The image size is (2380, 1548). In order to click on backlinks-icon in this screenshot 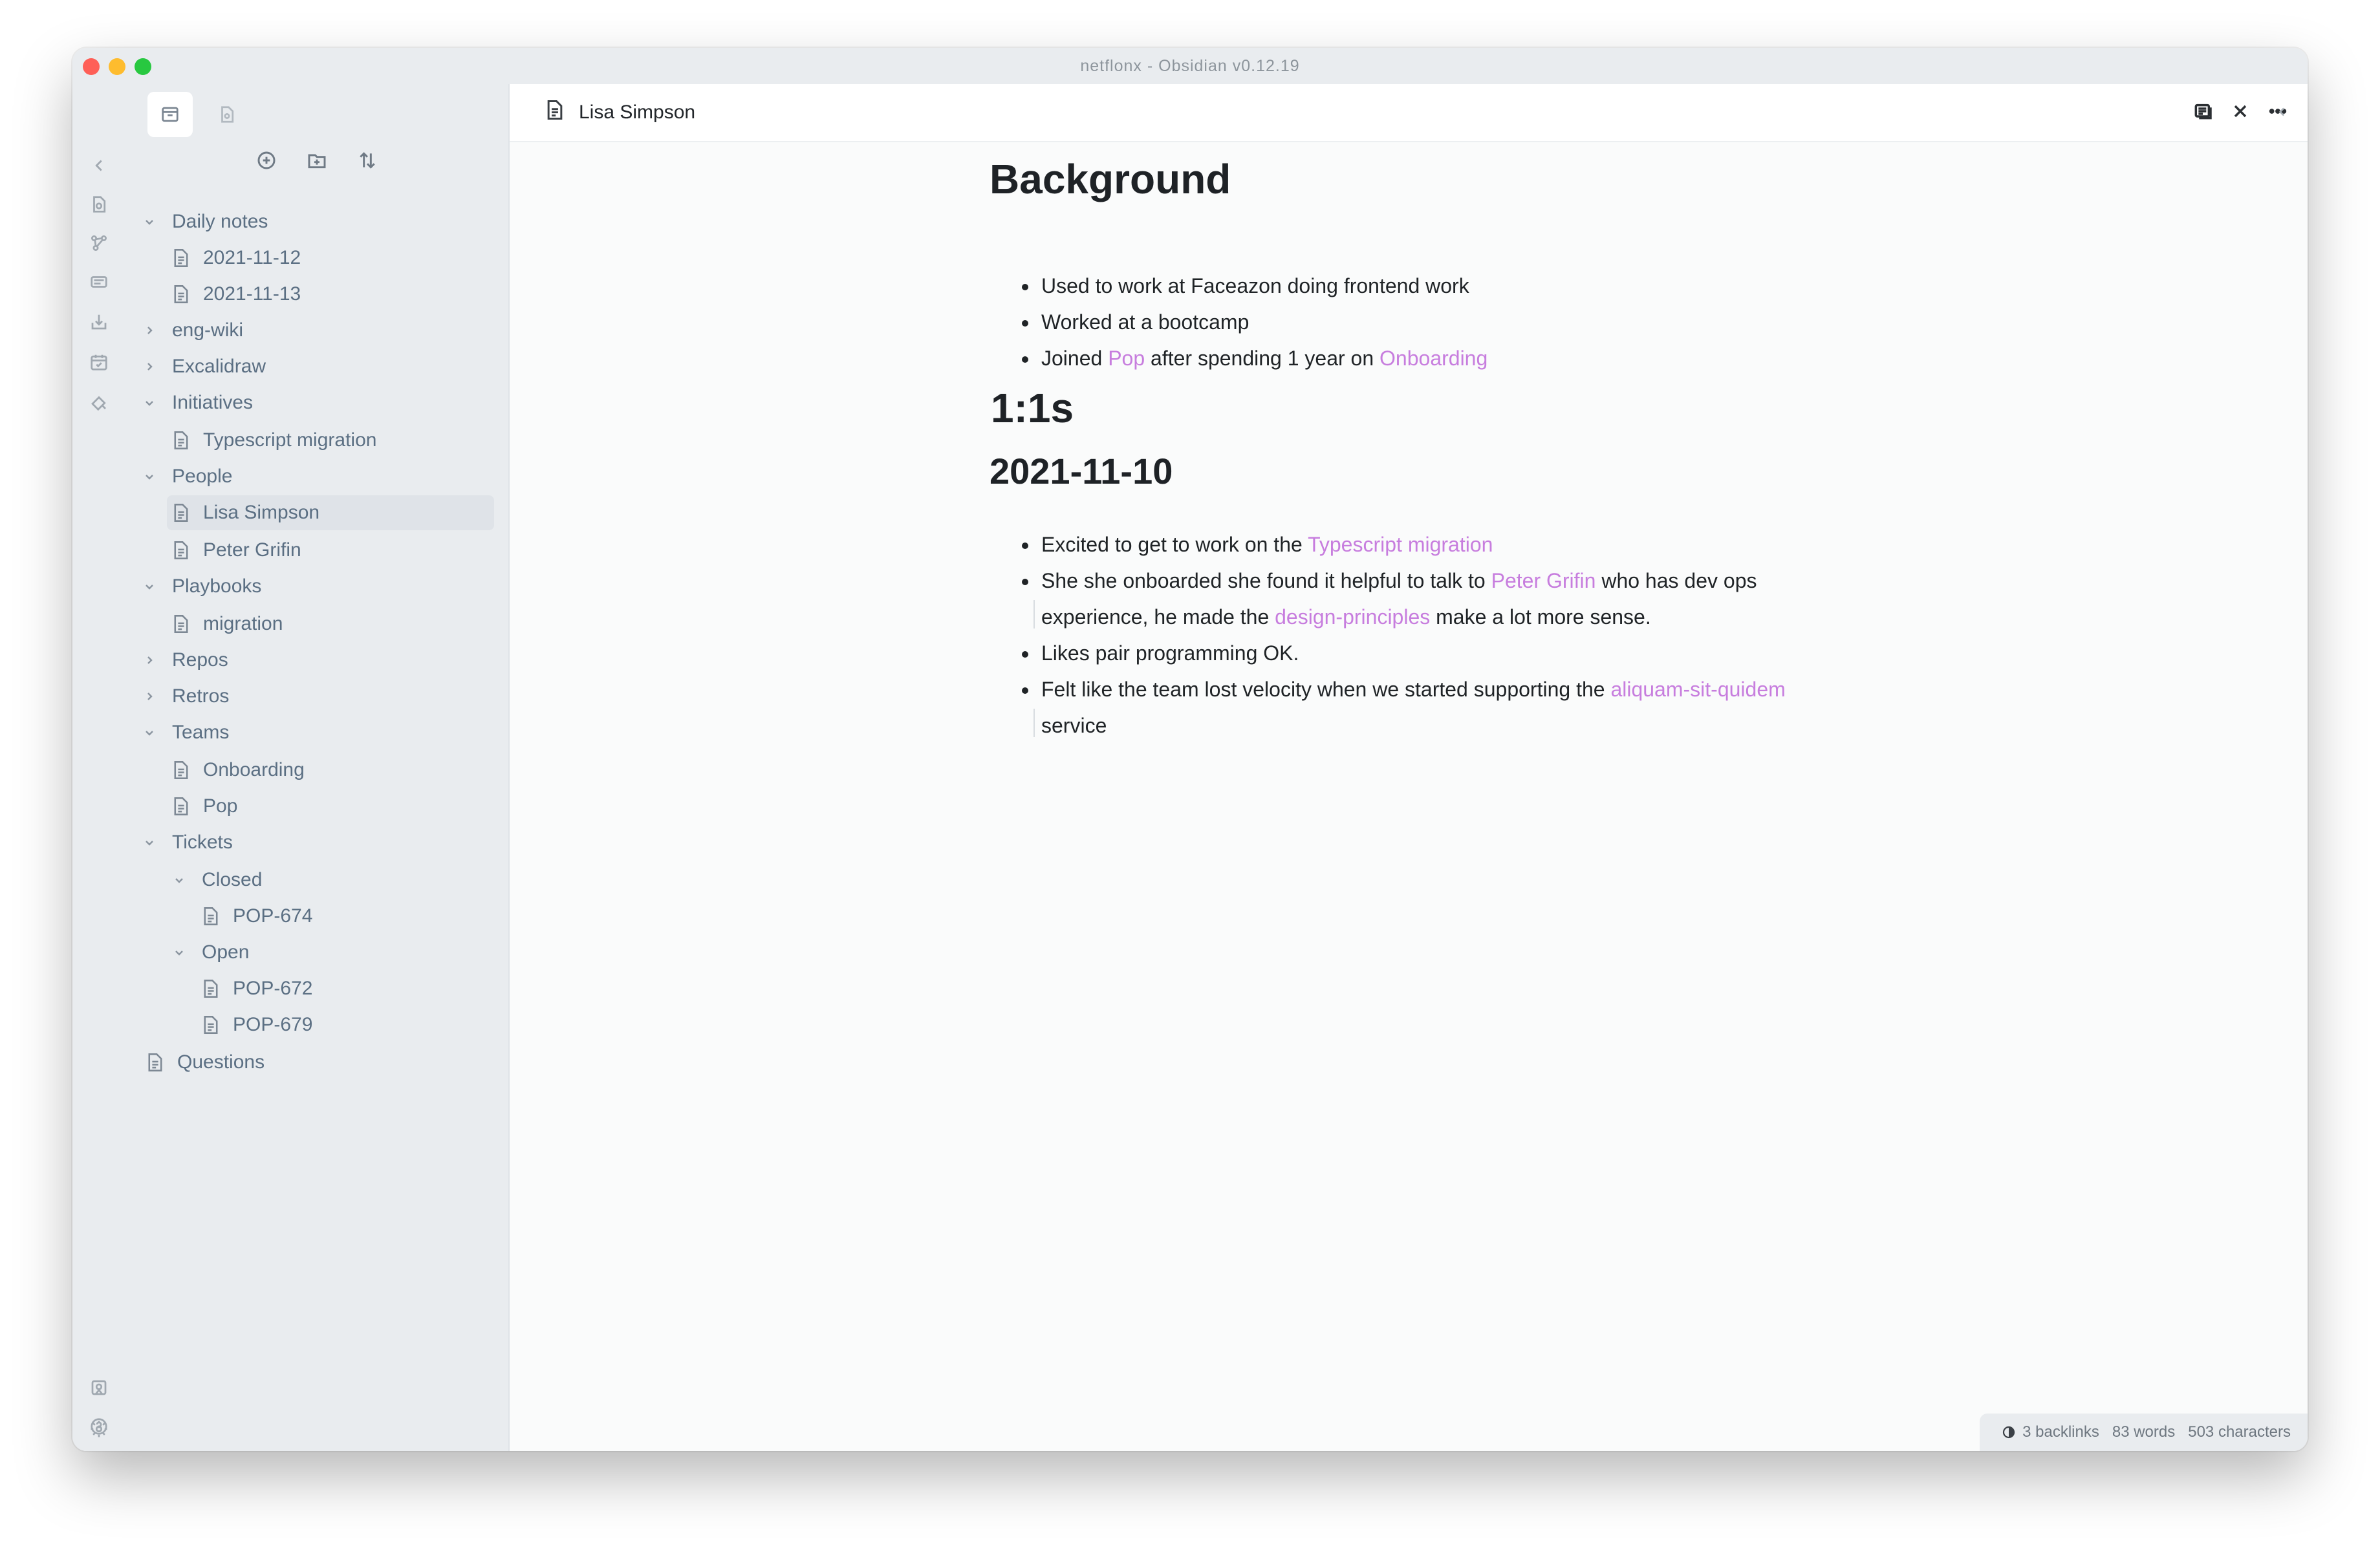, I will do `click(2009, 1432)`.